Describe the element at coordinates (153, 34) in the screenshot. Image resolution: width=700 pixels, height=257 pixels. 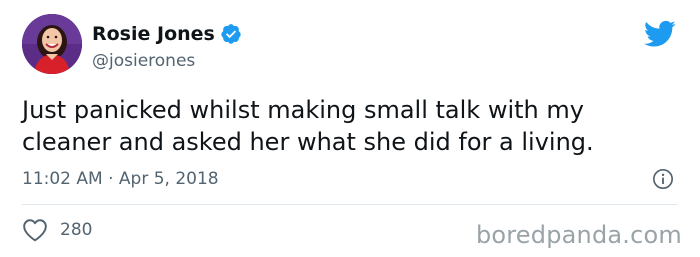
I see `display-name: Rosie Jones` at that location.